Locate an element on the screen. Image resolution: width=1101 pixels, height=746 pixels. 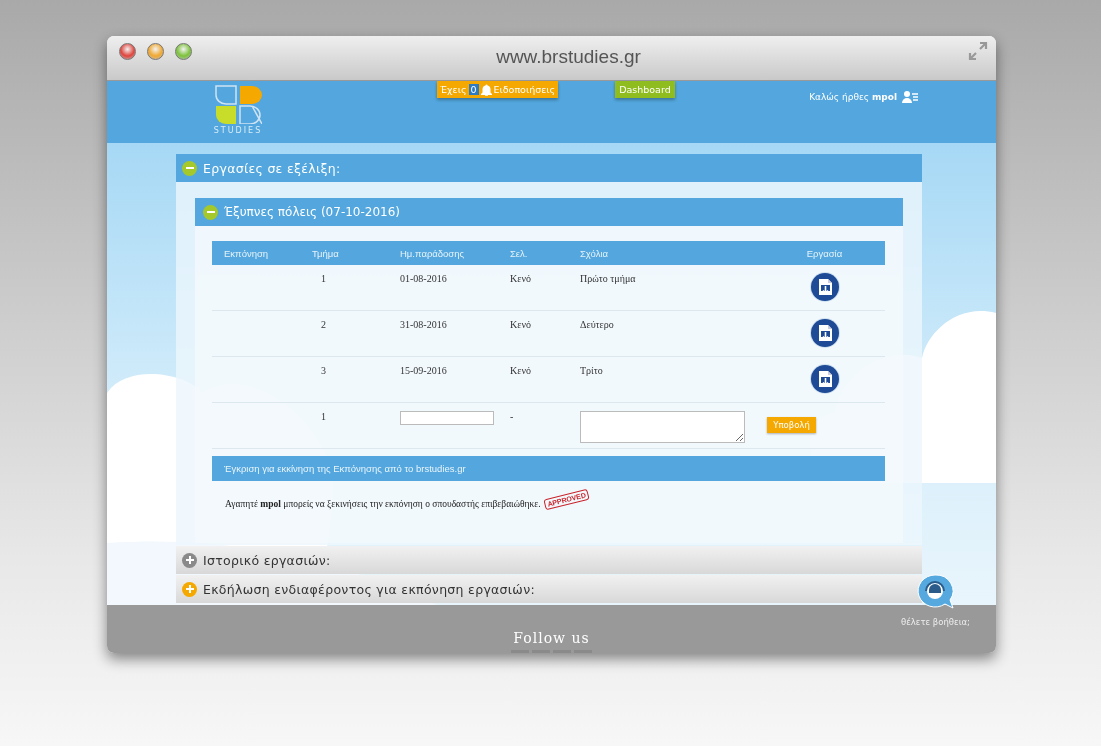
logo-text: STUDIES is located at coordinates (238, 131).